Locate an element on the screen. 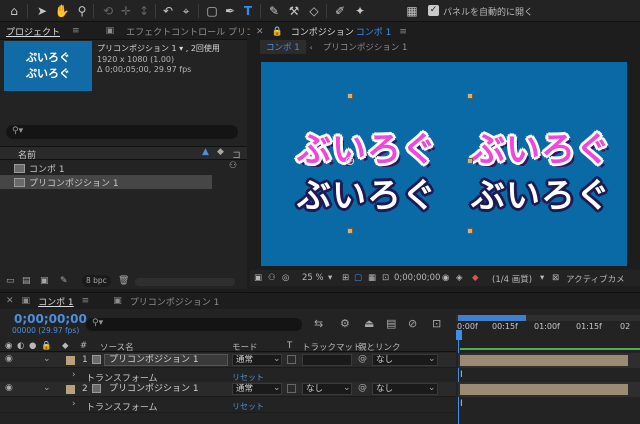  type-tool-icon: T is located at coordinates (248, 11).